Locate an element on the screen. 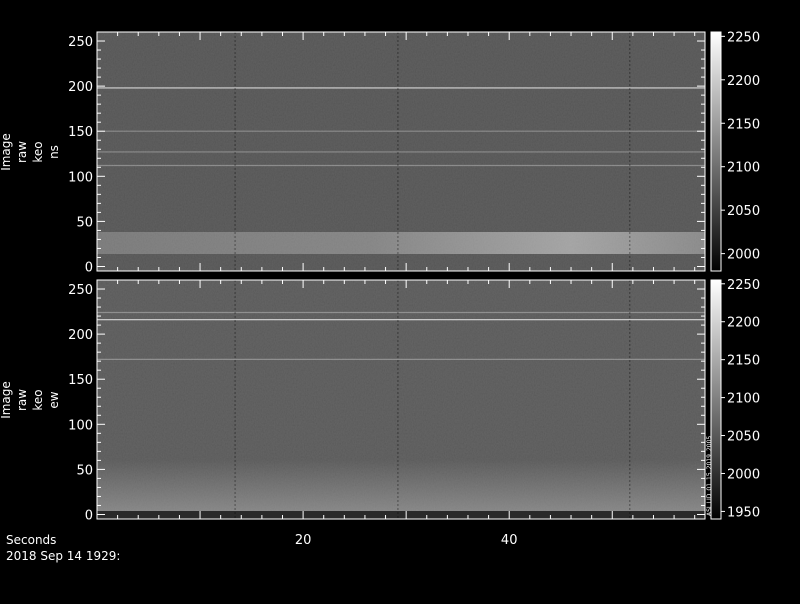 This screenshot has width=800, height=604. x-tick-label: 40 is located at coordinates (509, 540).